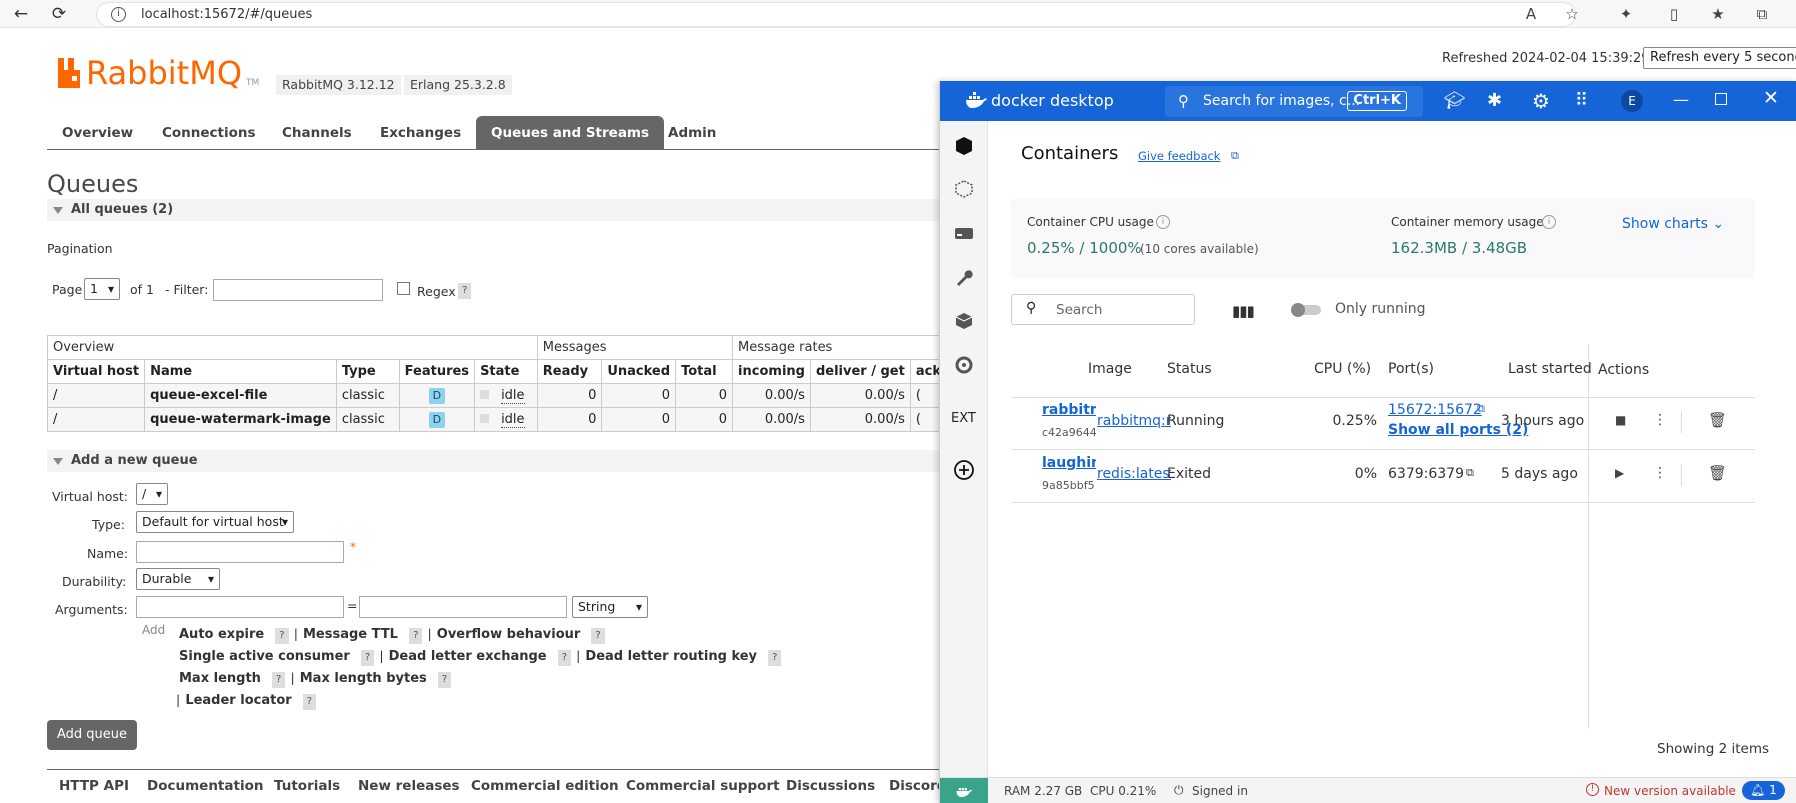 This screenshot has width=1796, height=803. Describe the element at coordinates (509, 634) in the screenshot. I see `option-overflow-behaviour: Overflow behaviour` at that location.